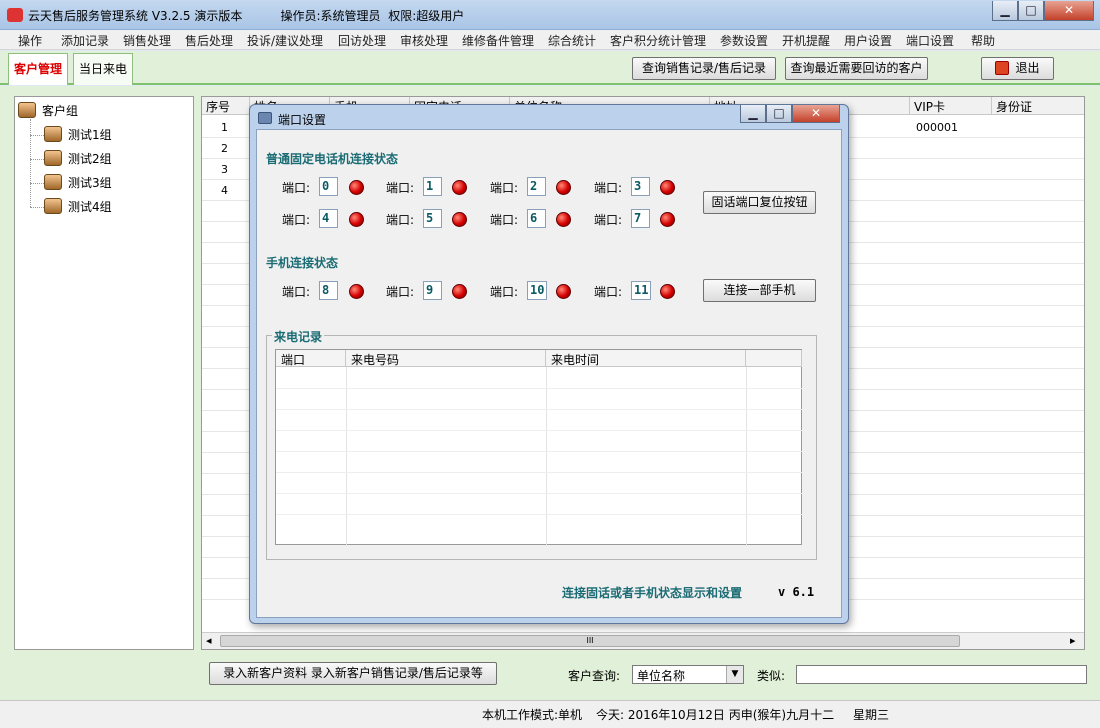 This screenshot has width=1100, height=728. Describe the element at coordinates (328, 290) in the screenshot. I see `port-8-field: 8` at that location.